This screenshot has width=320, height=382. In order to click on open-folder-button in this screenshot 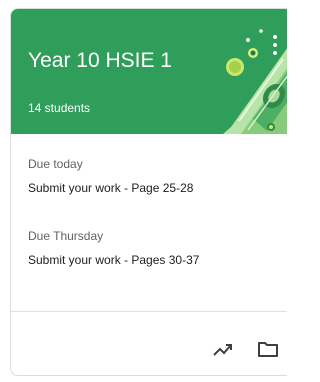, I will do `click(268, 349)`.